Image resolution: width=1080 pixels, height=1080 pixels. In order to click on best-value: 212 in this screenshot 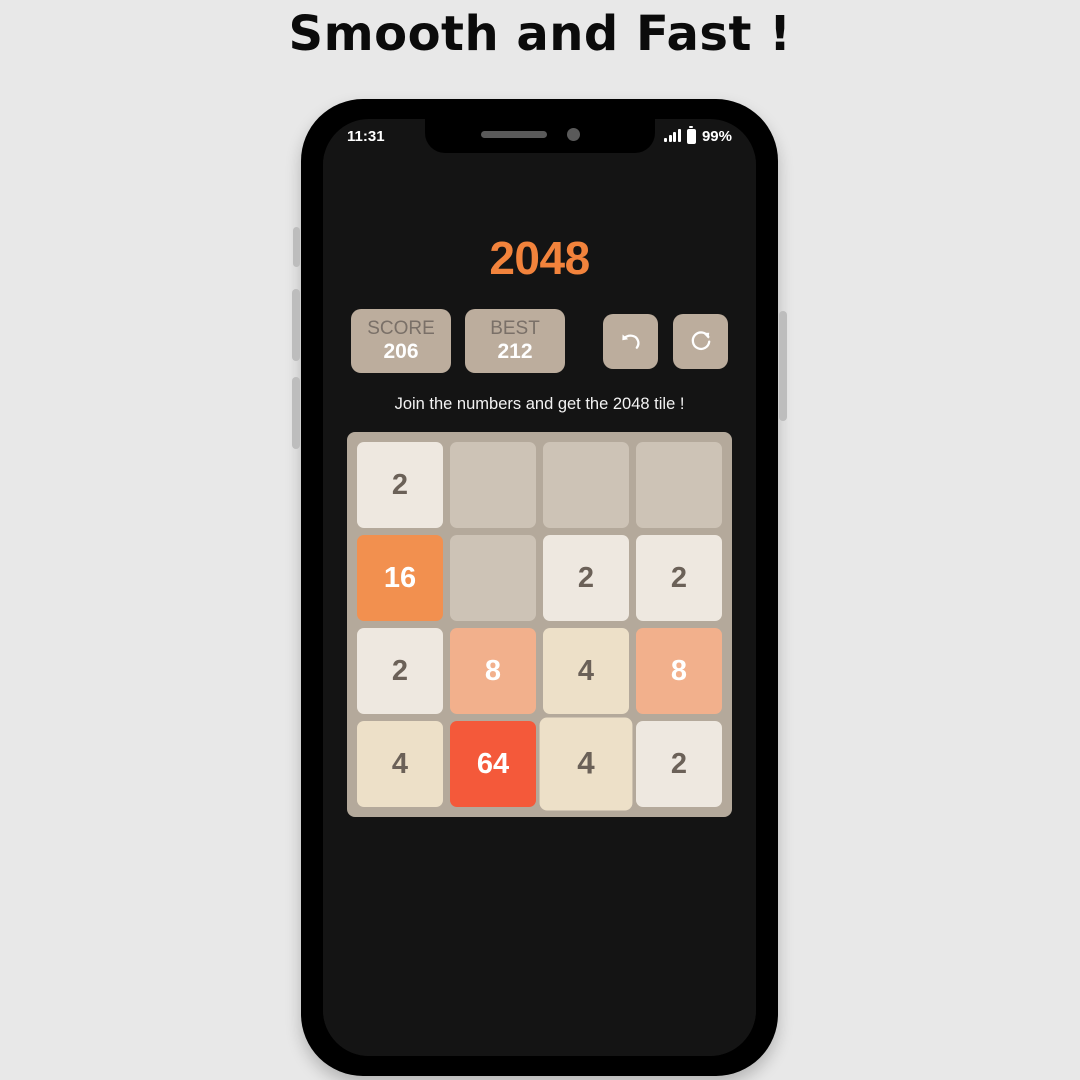, I will do `click(515, 351)`.